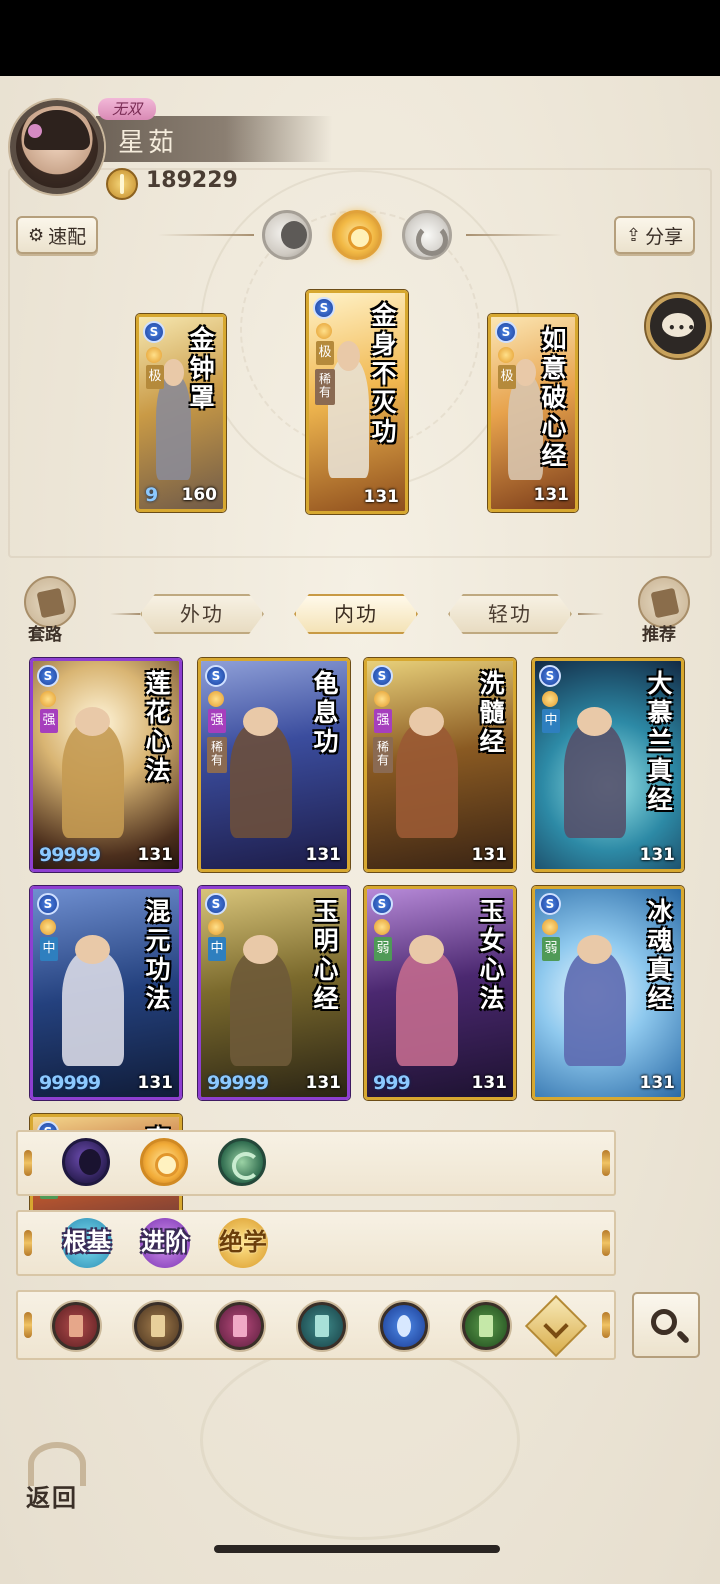 The height and width of the screenshot is (1584, 720). I want to click on fan-glyph, so click(322, 1326).